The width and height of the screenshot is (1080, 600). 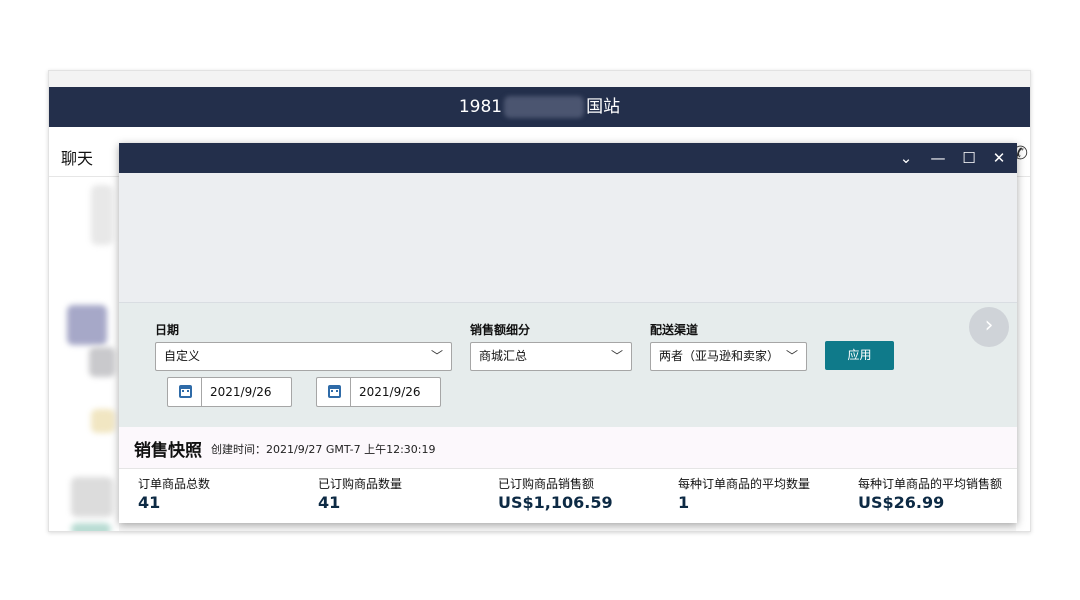 I want to click on end-date-field: 2021/9/26, so click(x=378, y=392).